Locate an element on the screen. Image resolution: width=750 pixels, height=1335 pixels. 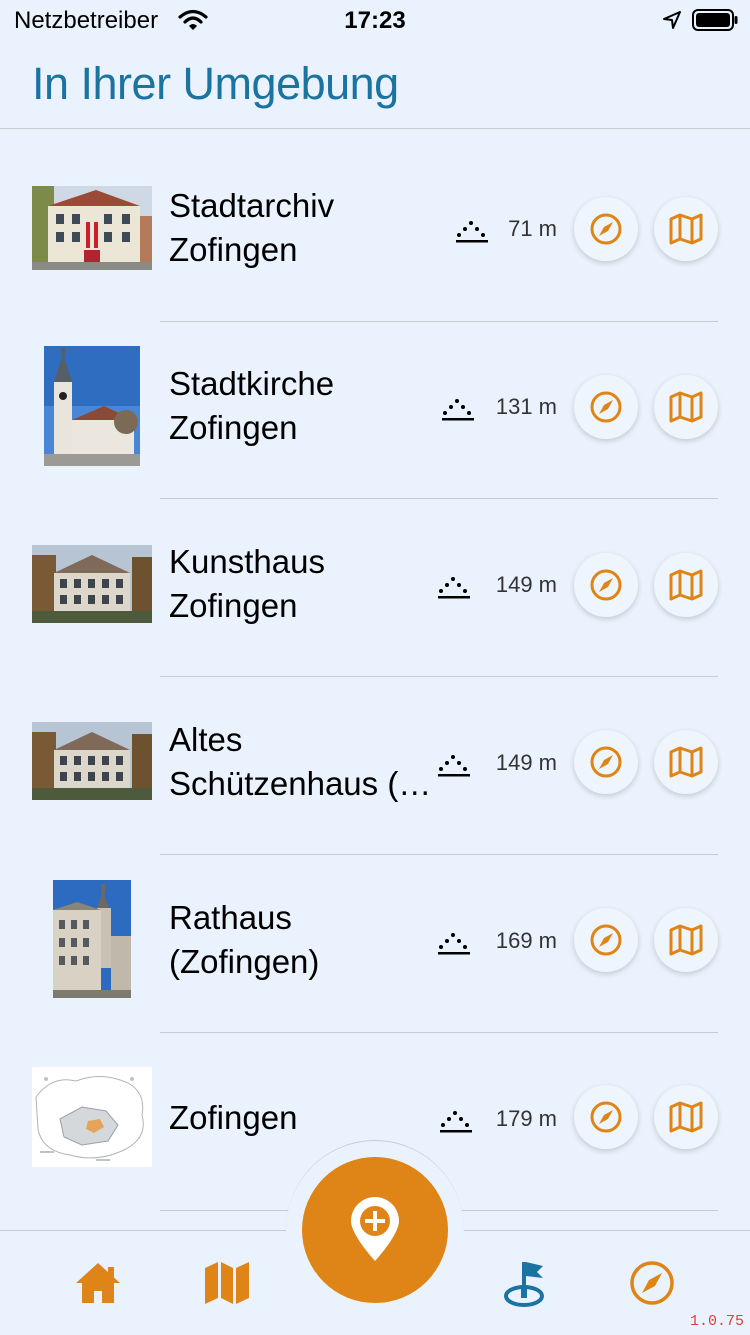
tab-tours is located at coordinates (524, 1283).